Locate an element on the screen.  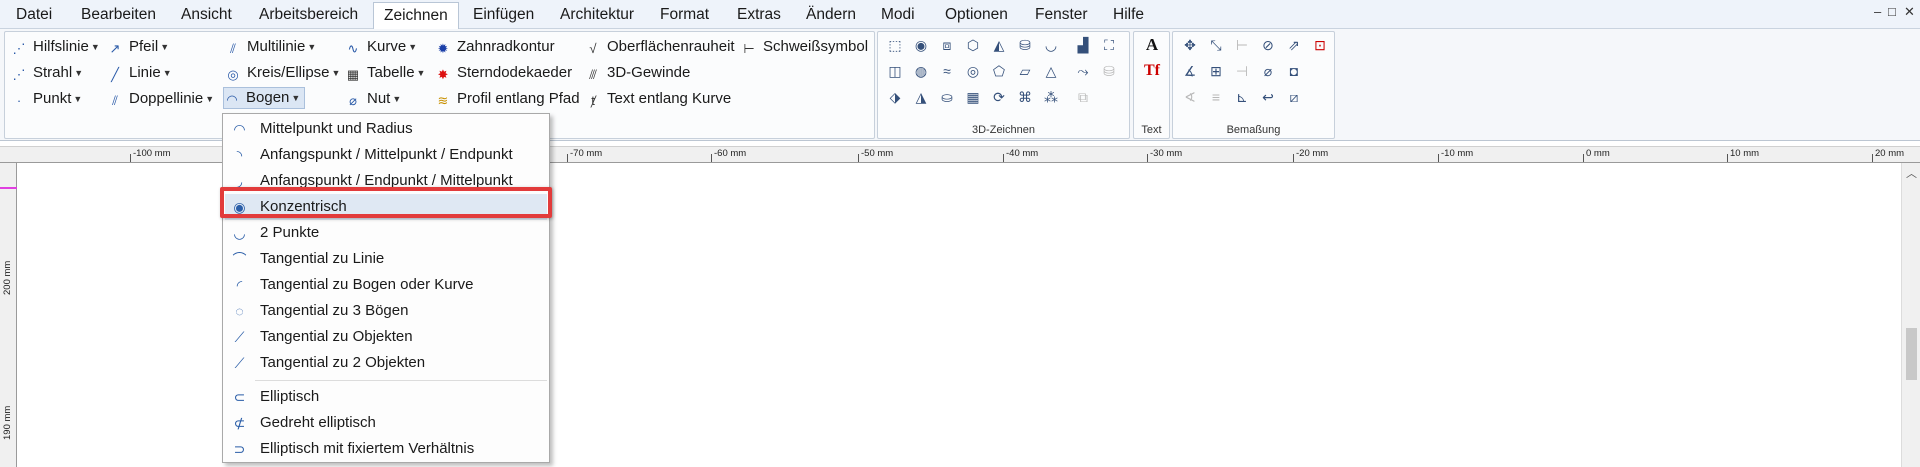
schweisssymbol-button: ⊢ Schweißsymbol is located at coordinates (804, 47).